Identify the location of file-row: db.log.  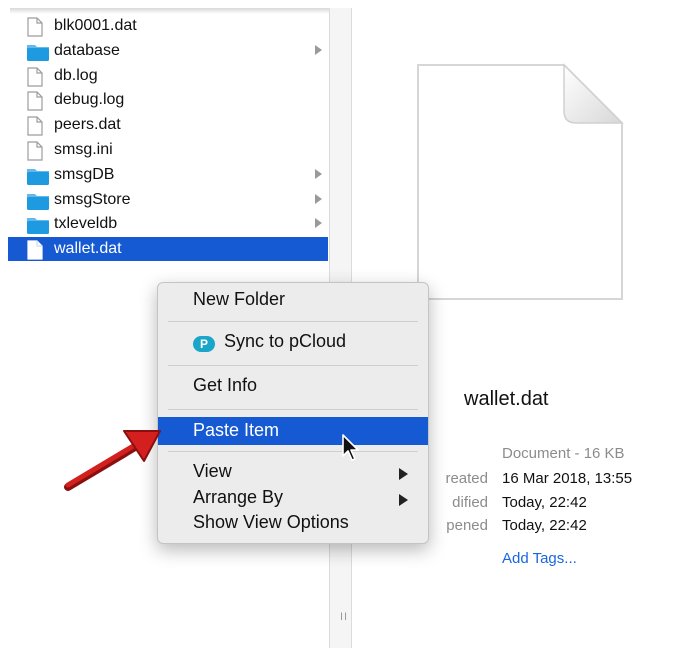
(168, 76).